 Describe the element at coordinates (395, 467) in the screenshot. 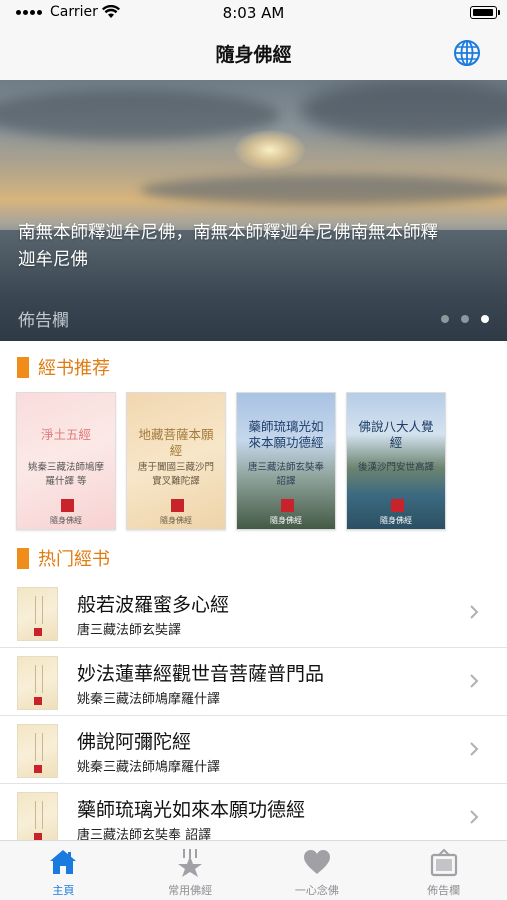

I see `book-cover-subtitle: 後漢沙門安世高譯` at that location.